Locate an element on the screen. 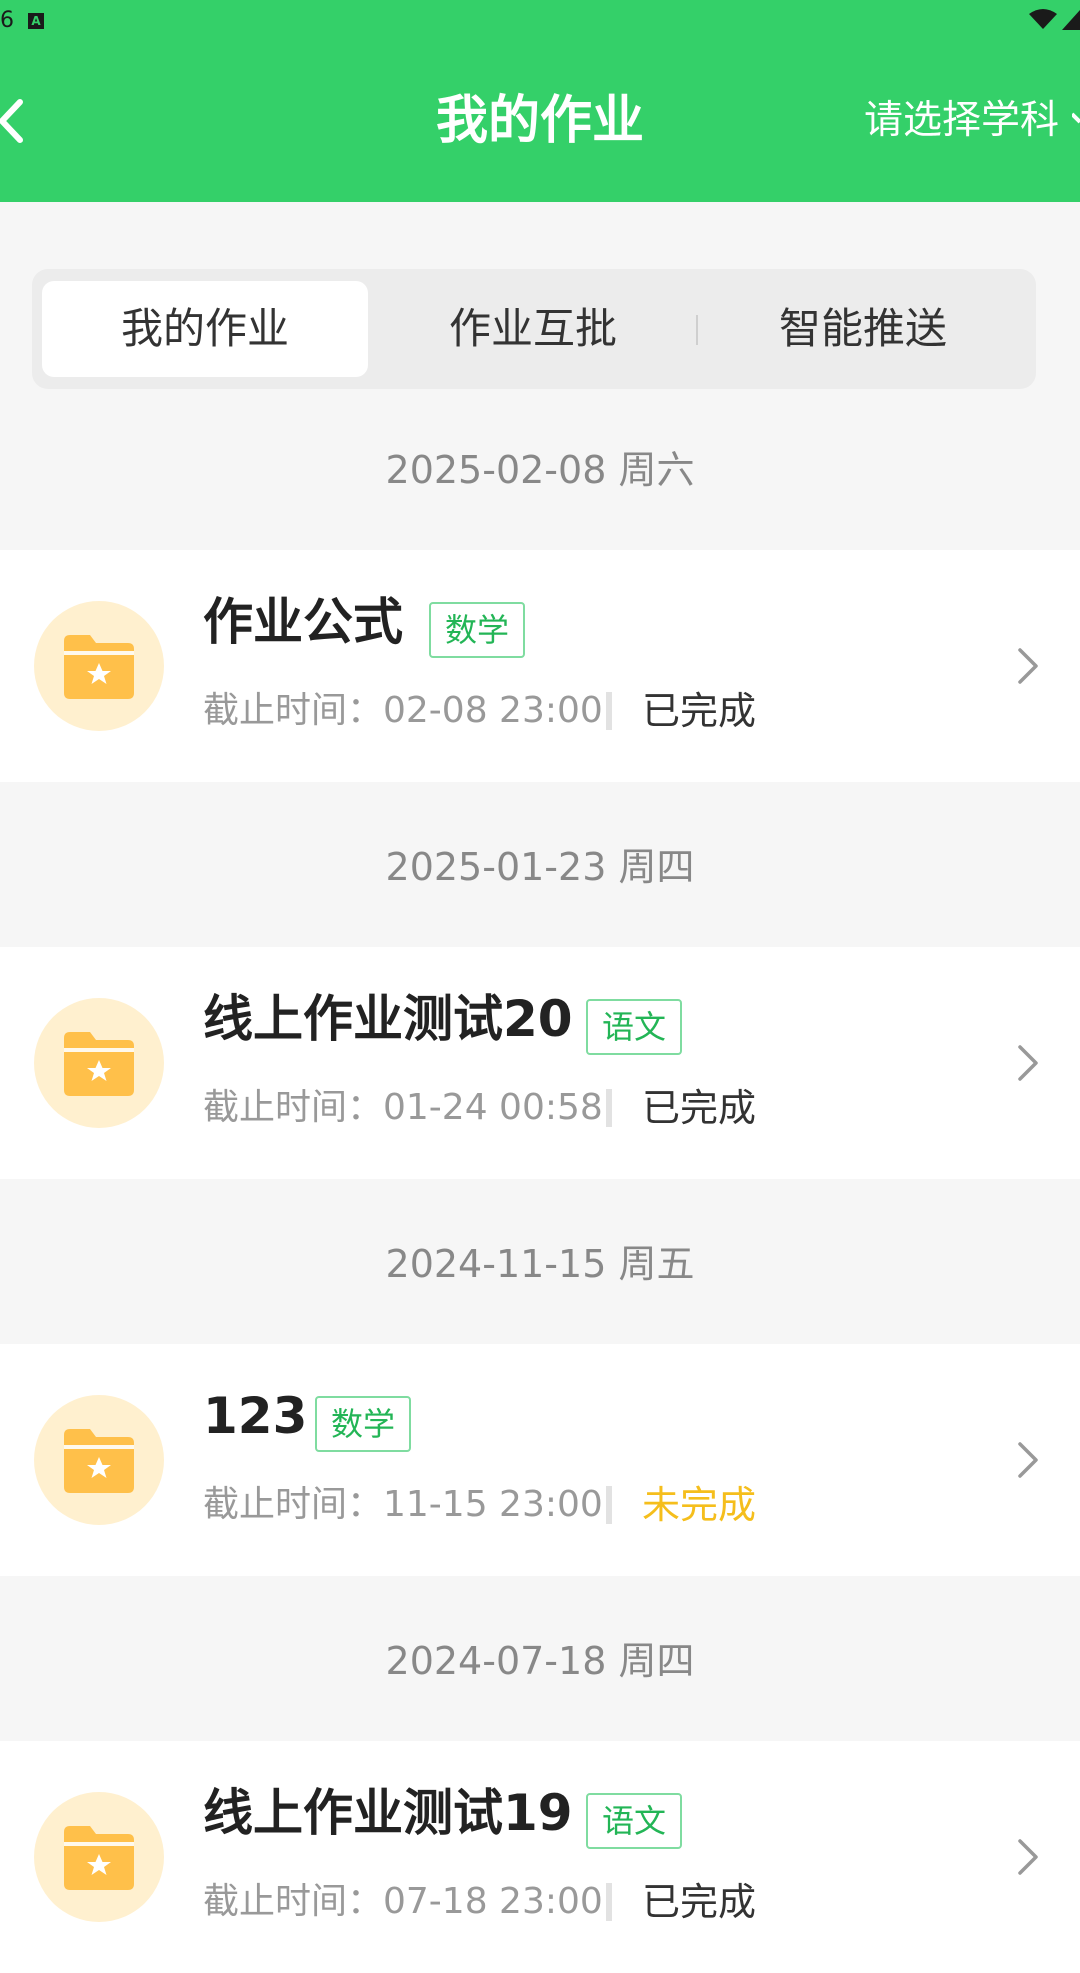 The width and height of the screenshot is (1080, 1973). date-header: 2025-02-08 周六 is located at coordinates (540, 470).